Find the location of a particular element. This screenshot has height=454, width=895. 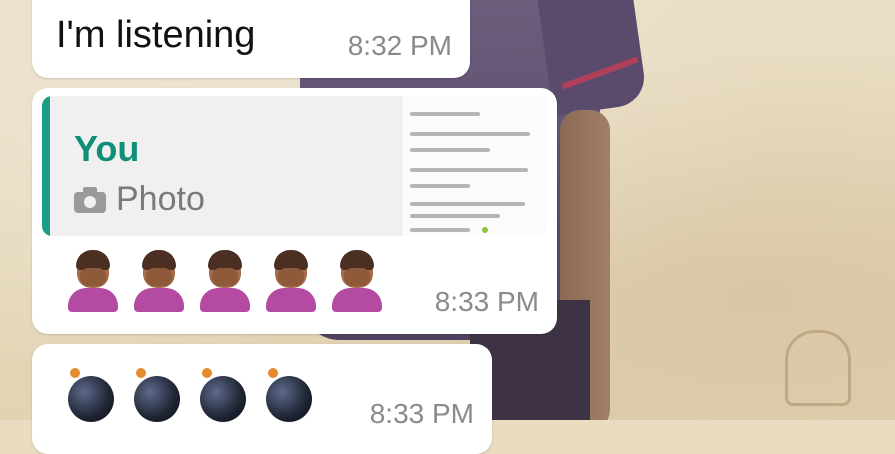

quoted-type-label: Photo is located at coordinates (160, 199).